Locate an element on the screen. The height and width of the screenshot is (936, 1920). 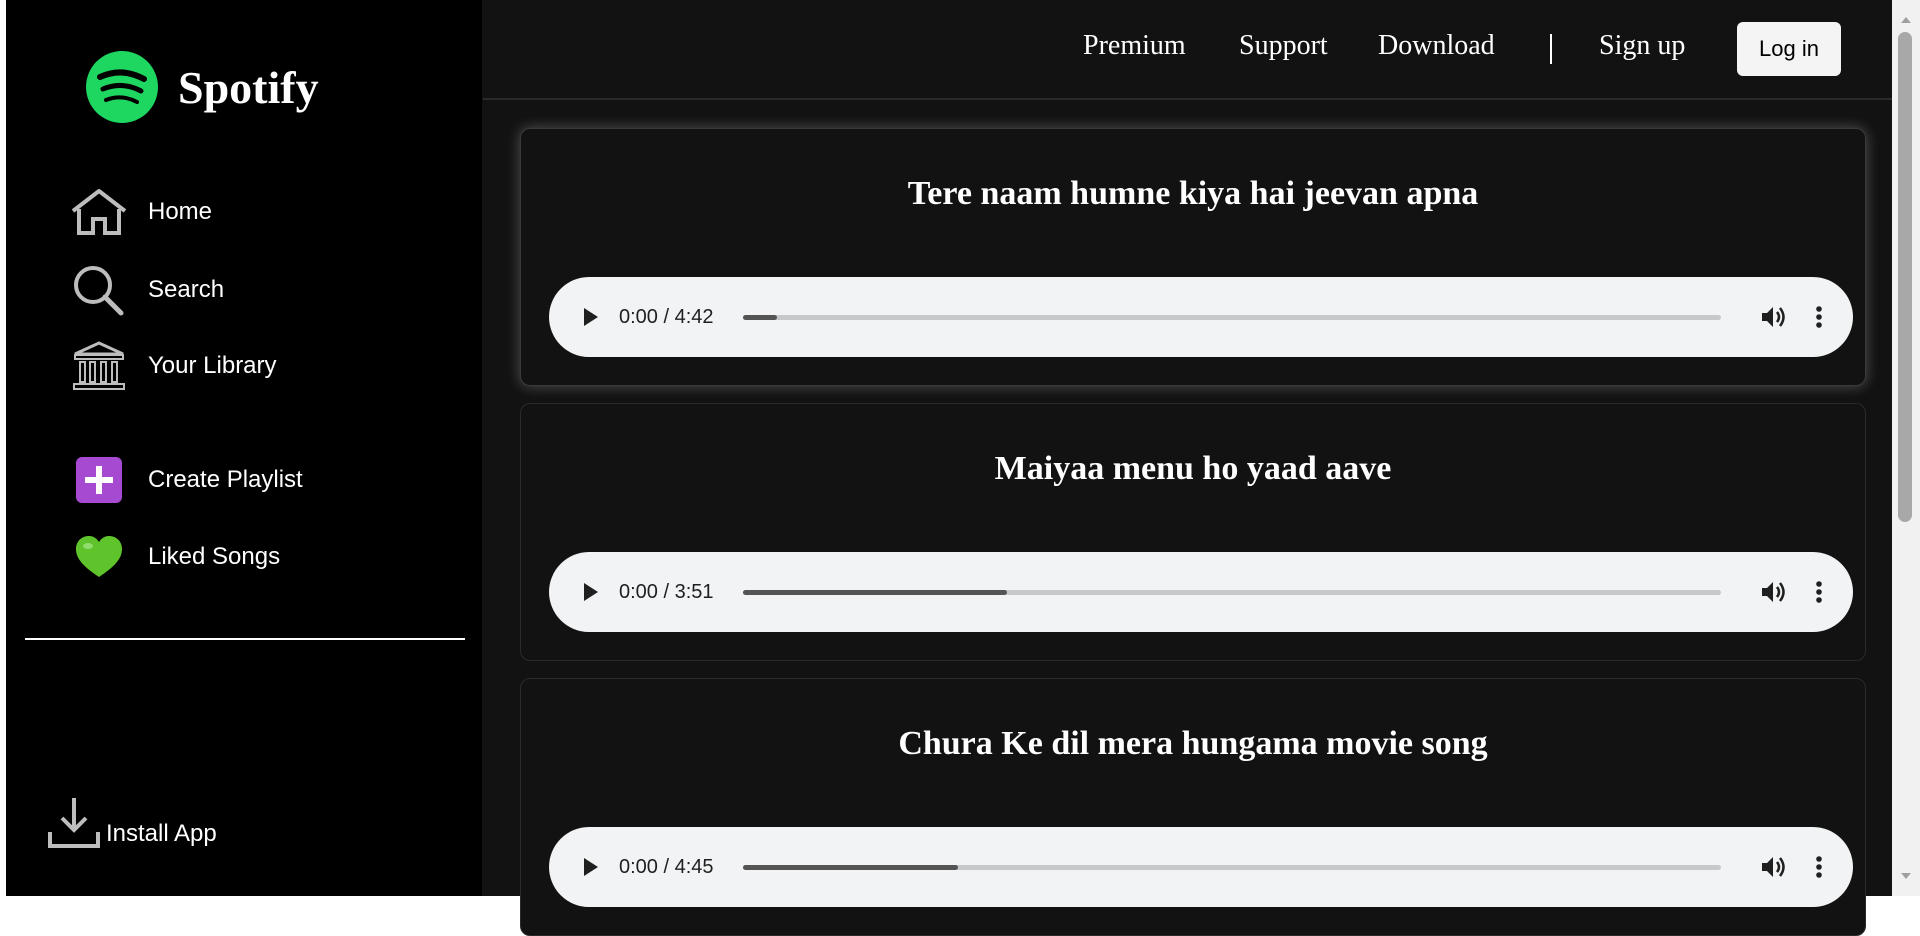
spotify-logo-icon is located at coordinates (122, 87).